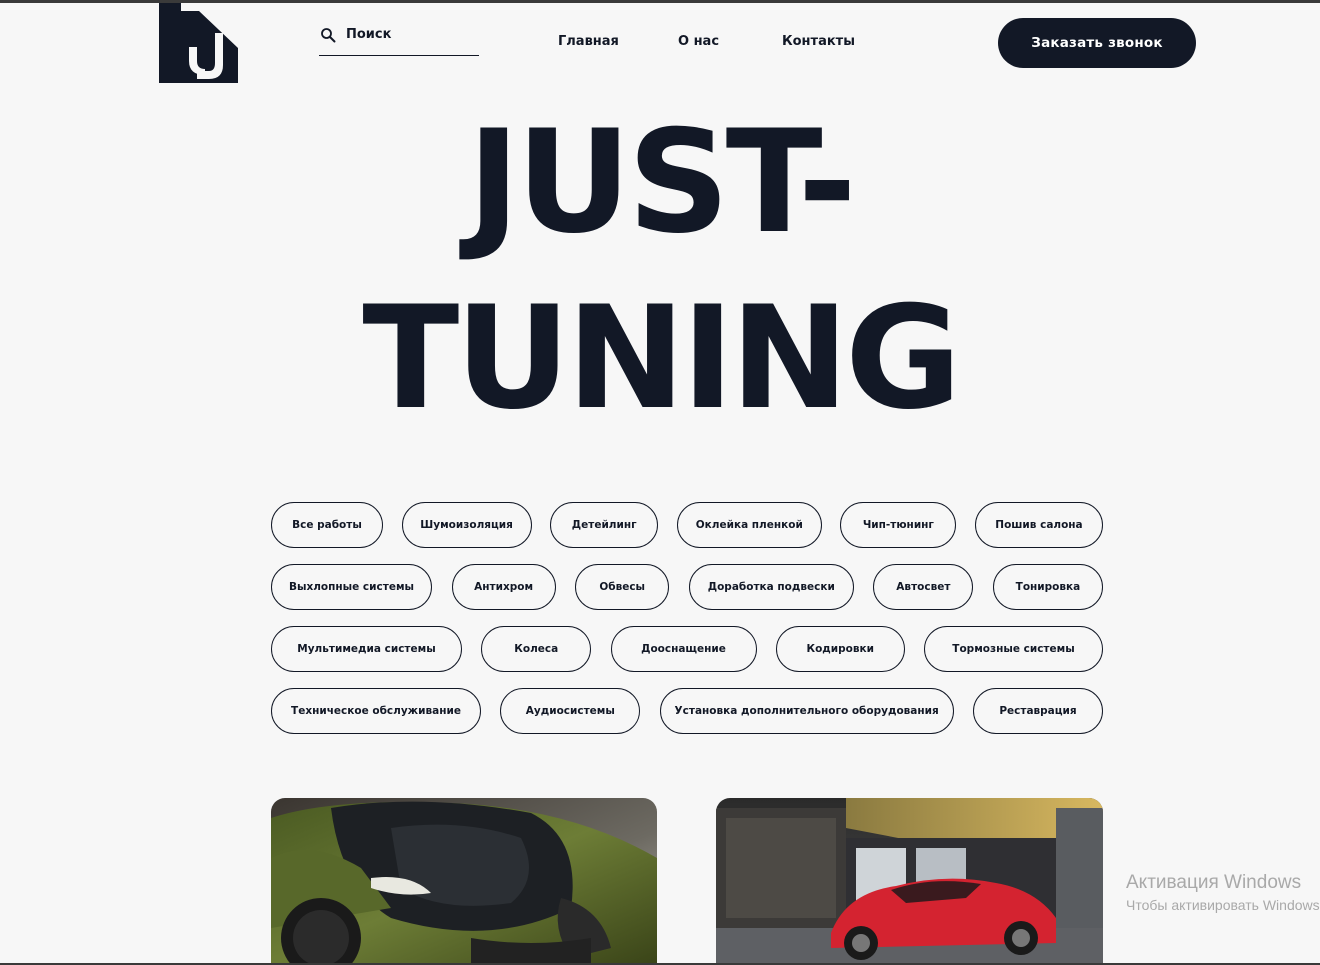 The width and height of the screenshot is (1320, 965). Describe the element at coordinates (840, 649) in the screenshot. I see `category-tag-coding: Кодировки` at that location.